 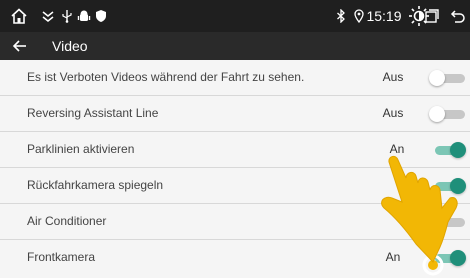 What do you see at coordinates (81, 149) in the screenshot?
I see `setting-label: Parklinien aktivieren` at bounding box center [81, 149].